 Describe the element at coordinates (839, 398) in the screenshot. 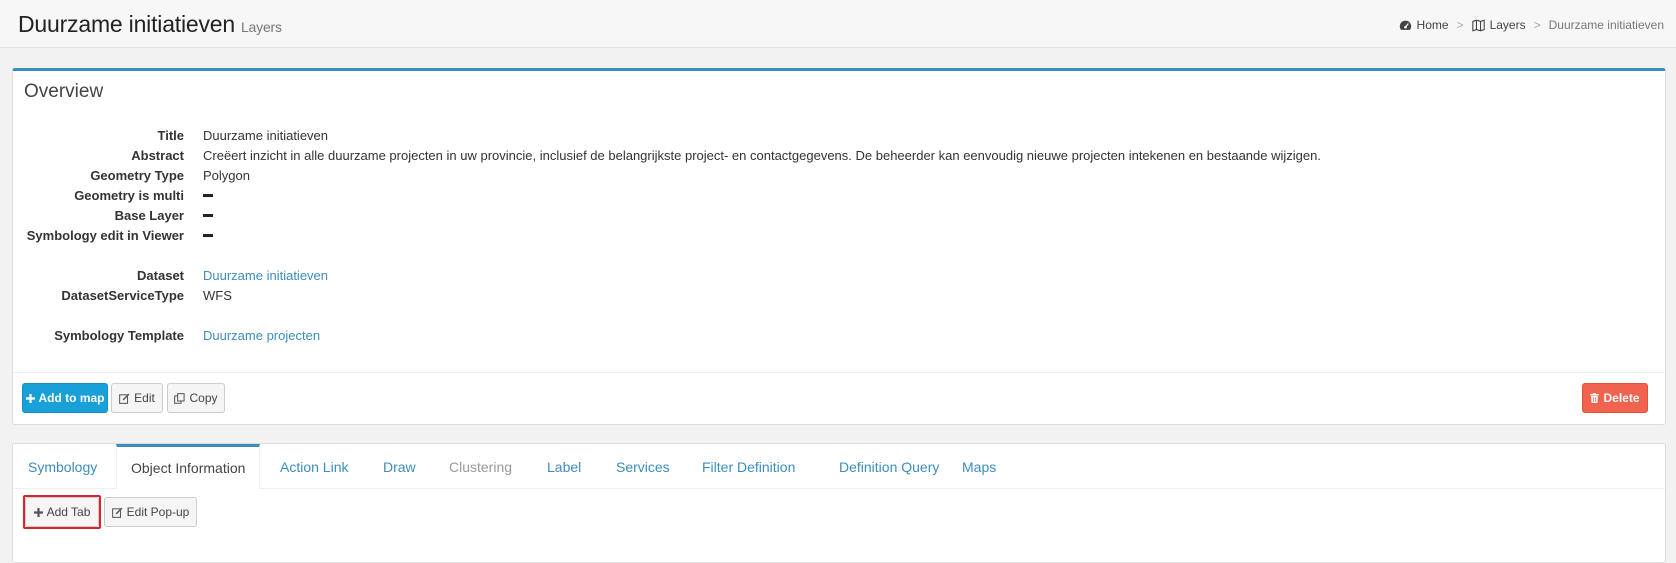

I see `overview-footer: Add to map Edit Copy Delete` at that location.